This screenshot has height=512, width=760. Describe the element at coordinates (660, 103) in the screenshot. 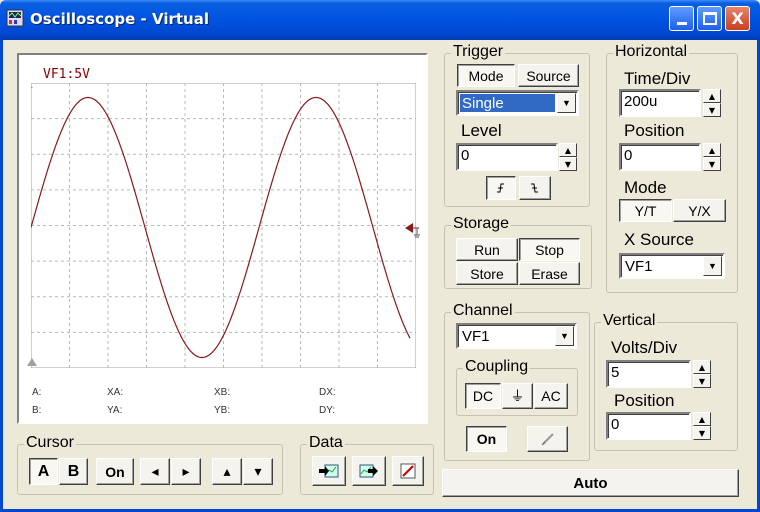

I see `time-div-input: 200u` at that location.